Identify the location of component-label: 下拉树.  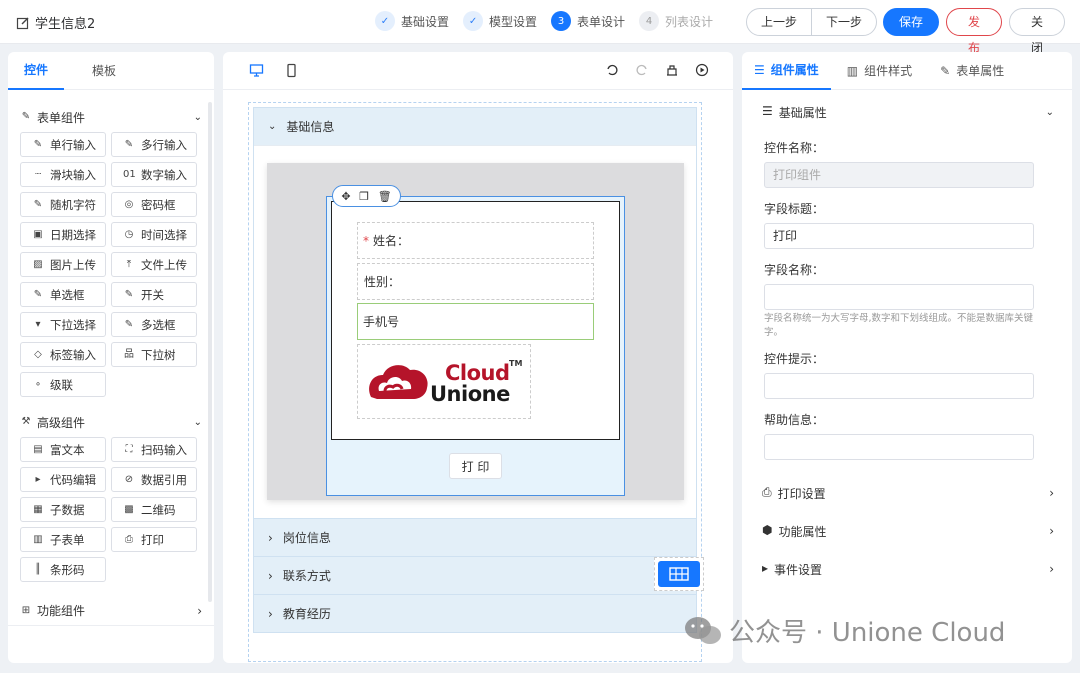
(158, 354).